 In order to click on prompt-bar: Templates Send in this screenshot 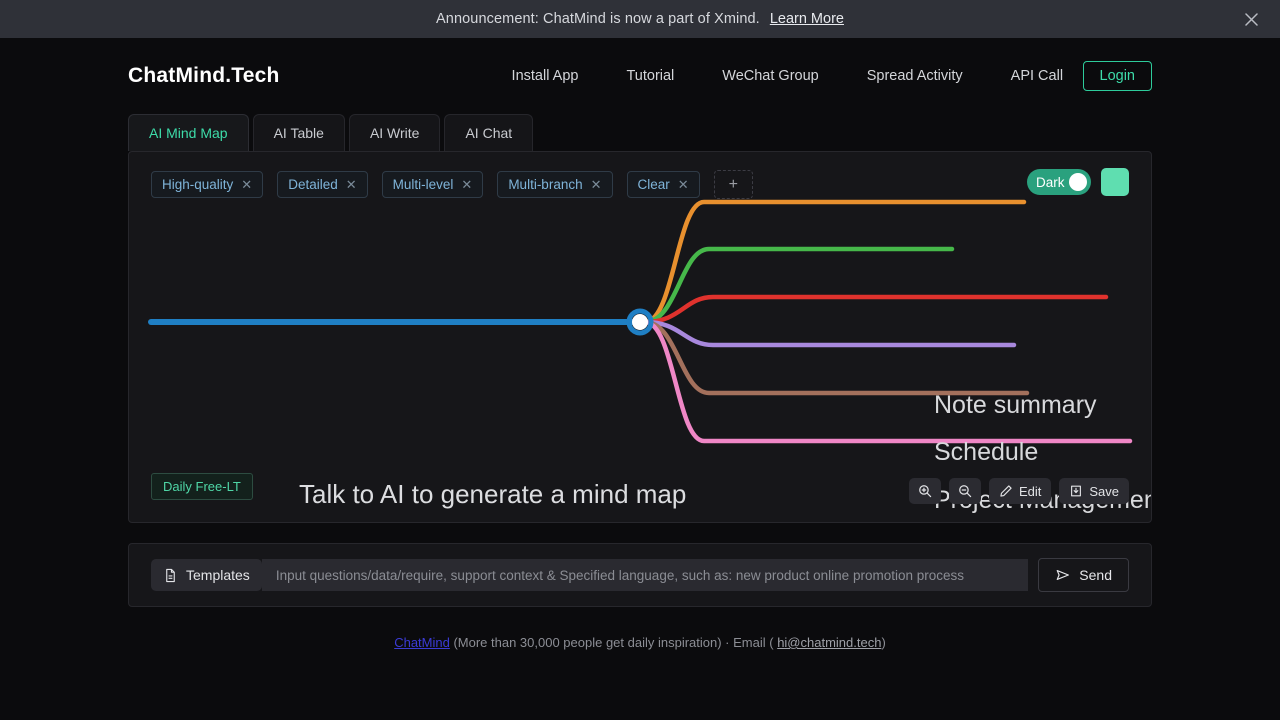, I will do `click(640, 575)`.